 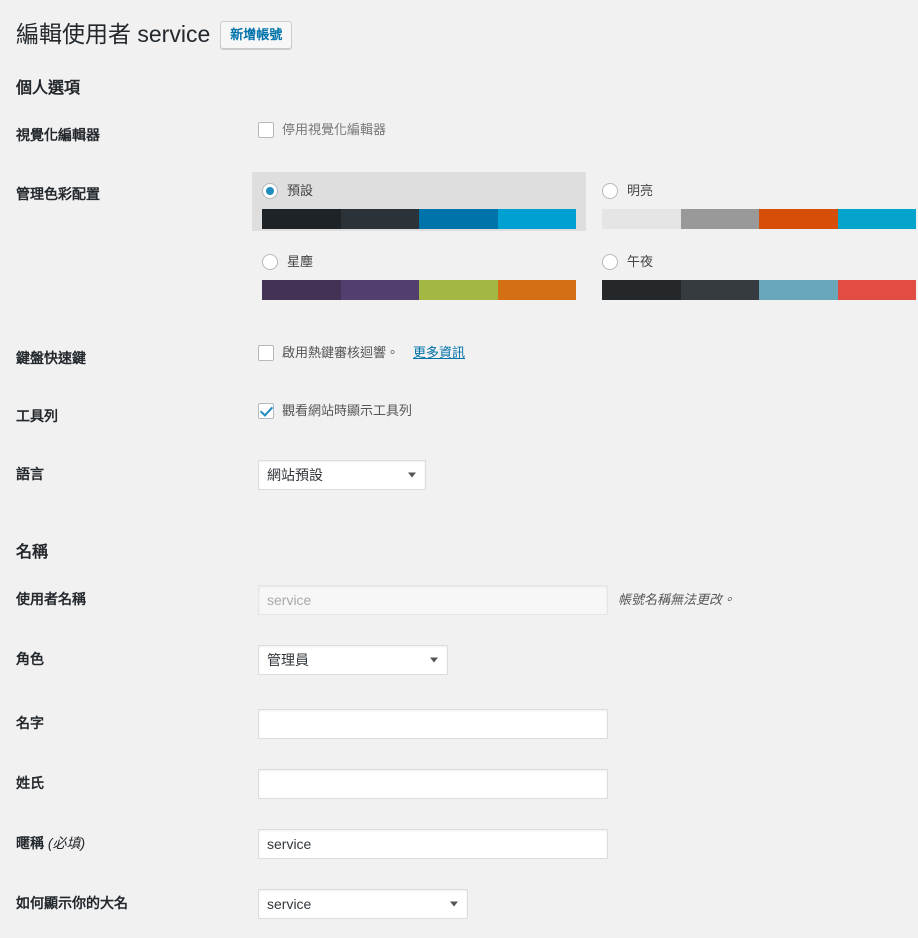 I want to click on field-username: 帳號名稱無法更改。, so click(x=573, y=600).